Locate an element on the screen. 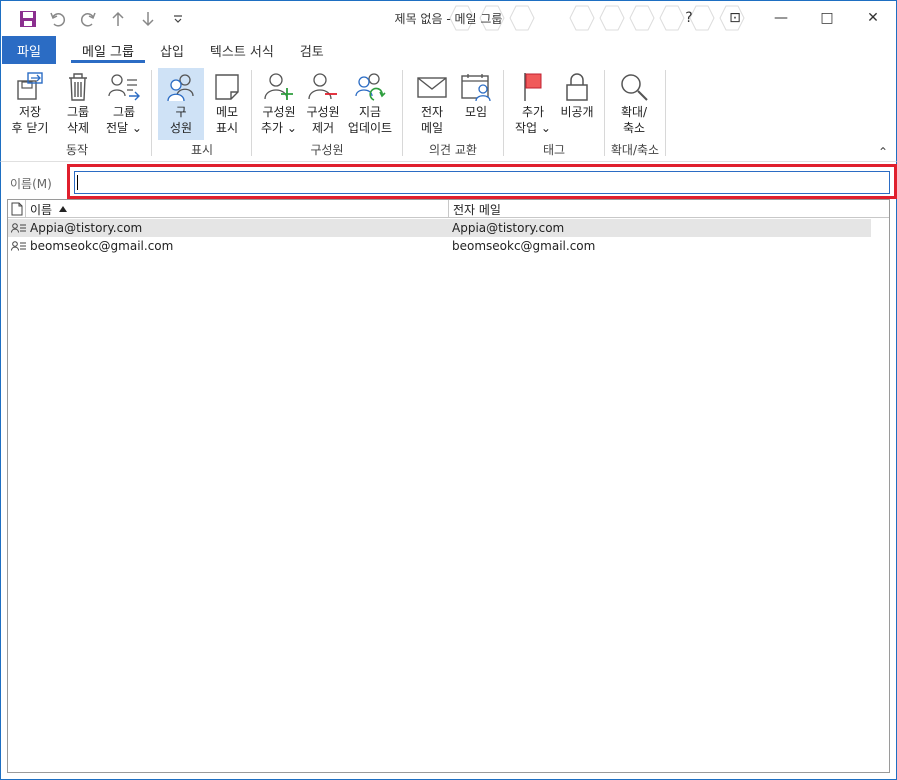 The width and height of the screenshot is (897, 780). delete-group-button: 그룹 삭제 is located at coordinates (78, 104).